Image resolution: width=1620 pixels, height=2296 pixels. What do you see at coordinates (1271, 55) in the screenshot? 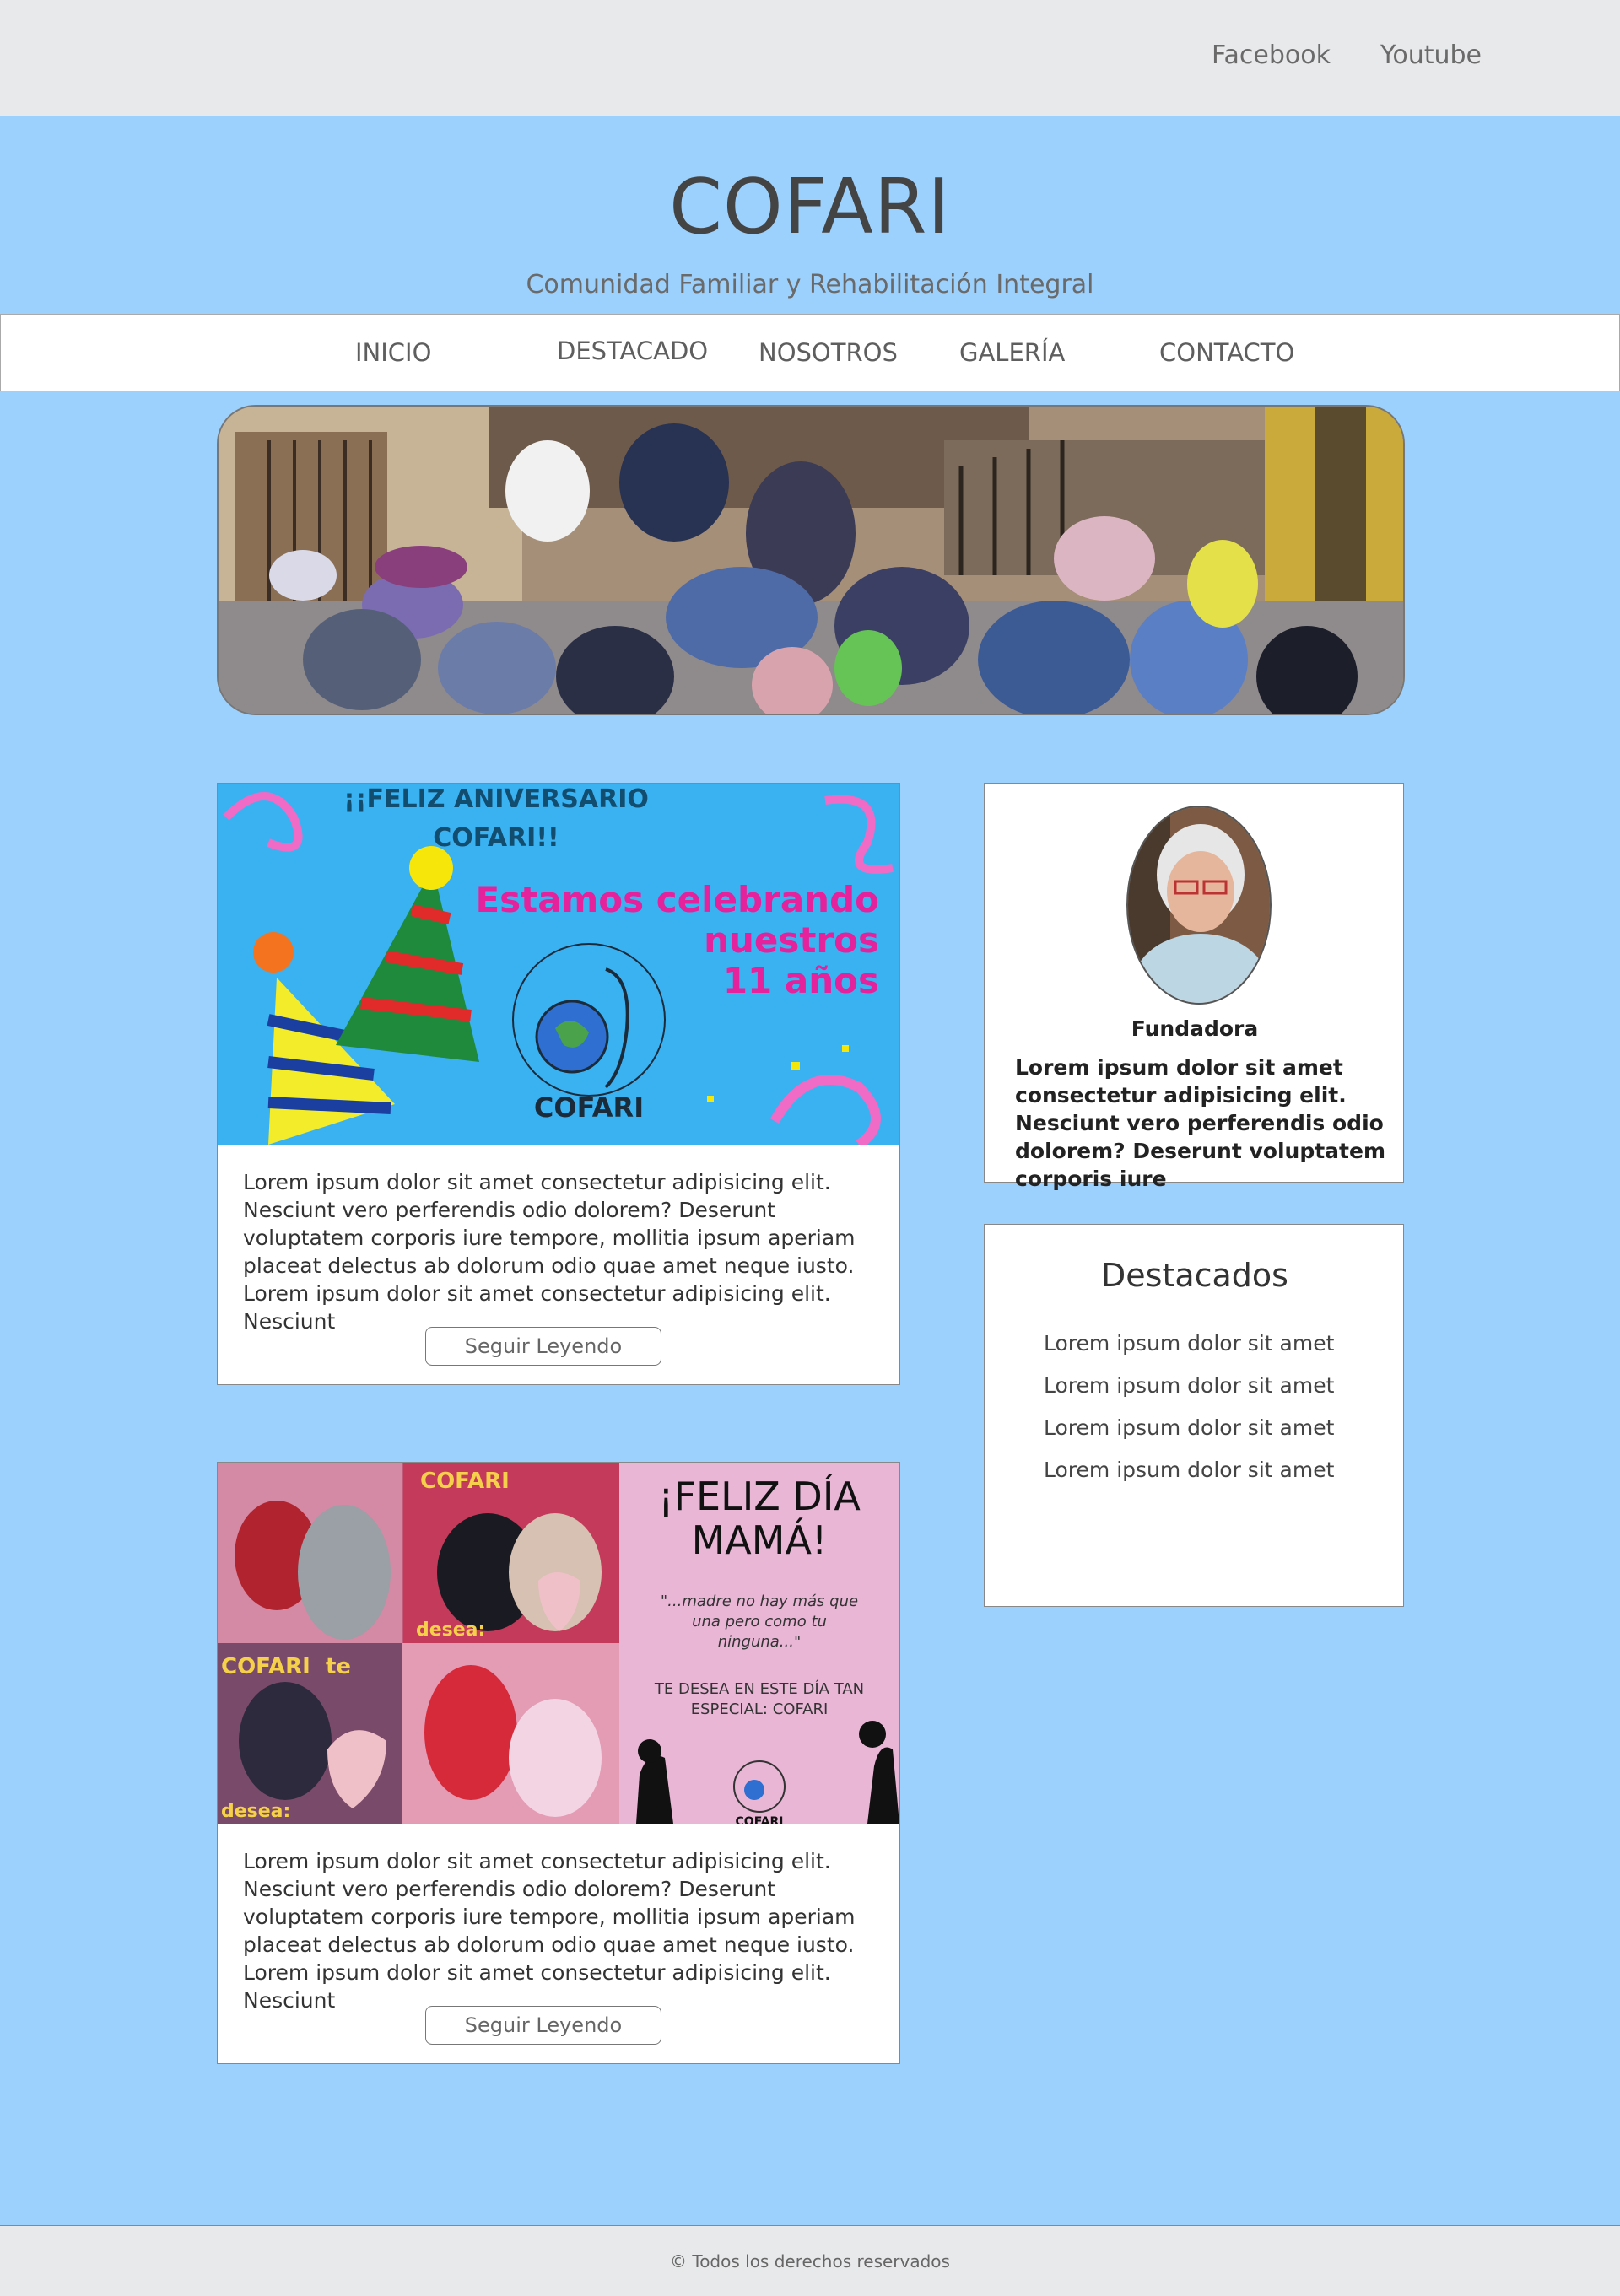
I see `facebook-link: Facebook` at bounding box center [1271, 55].